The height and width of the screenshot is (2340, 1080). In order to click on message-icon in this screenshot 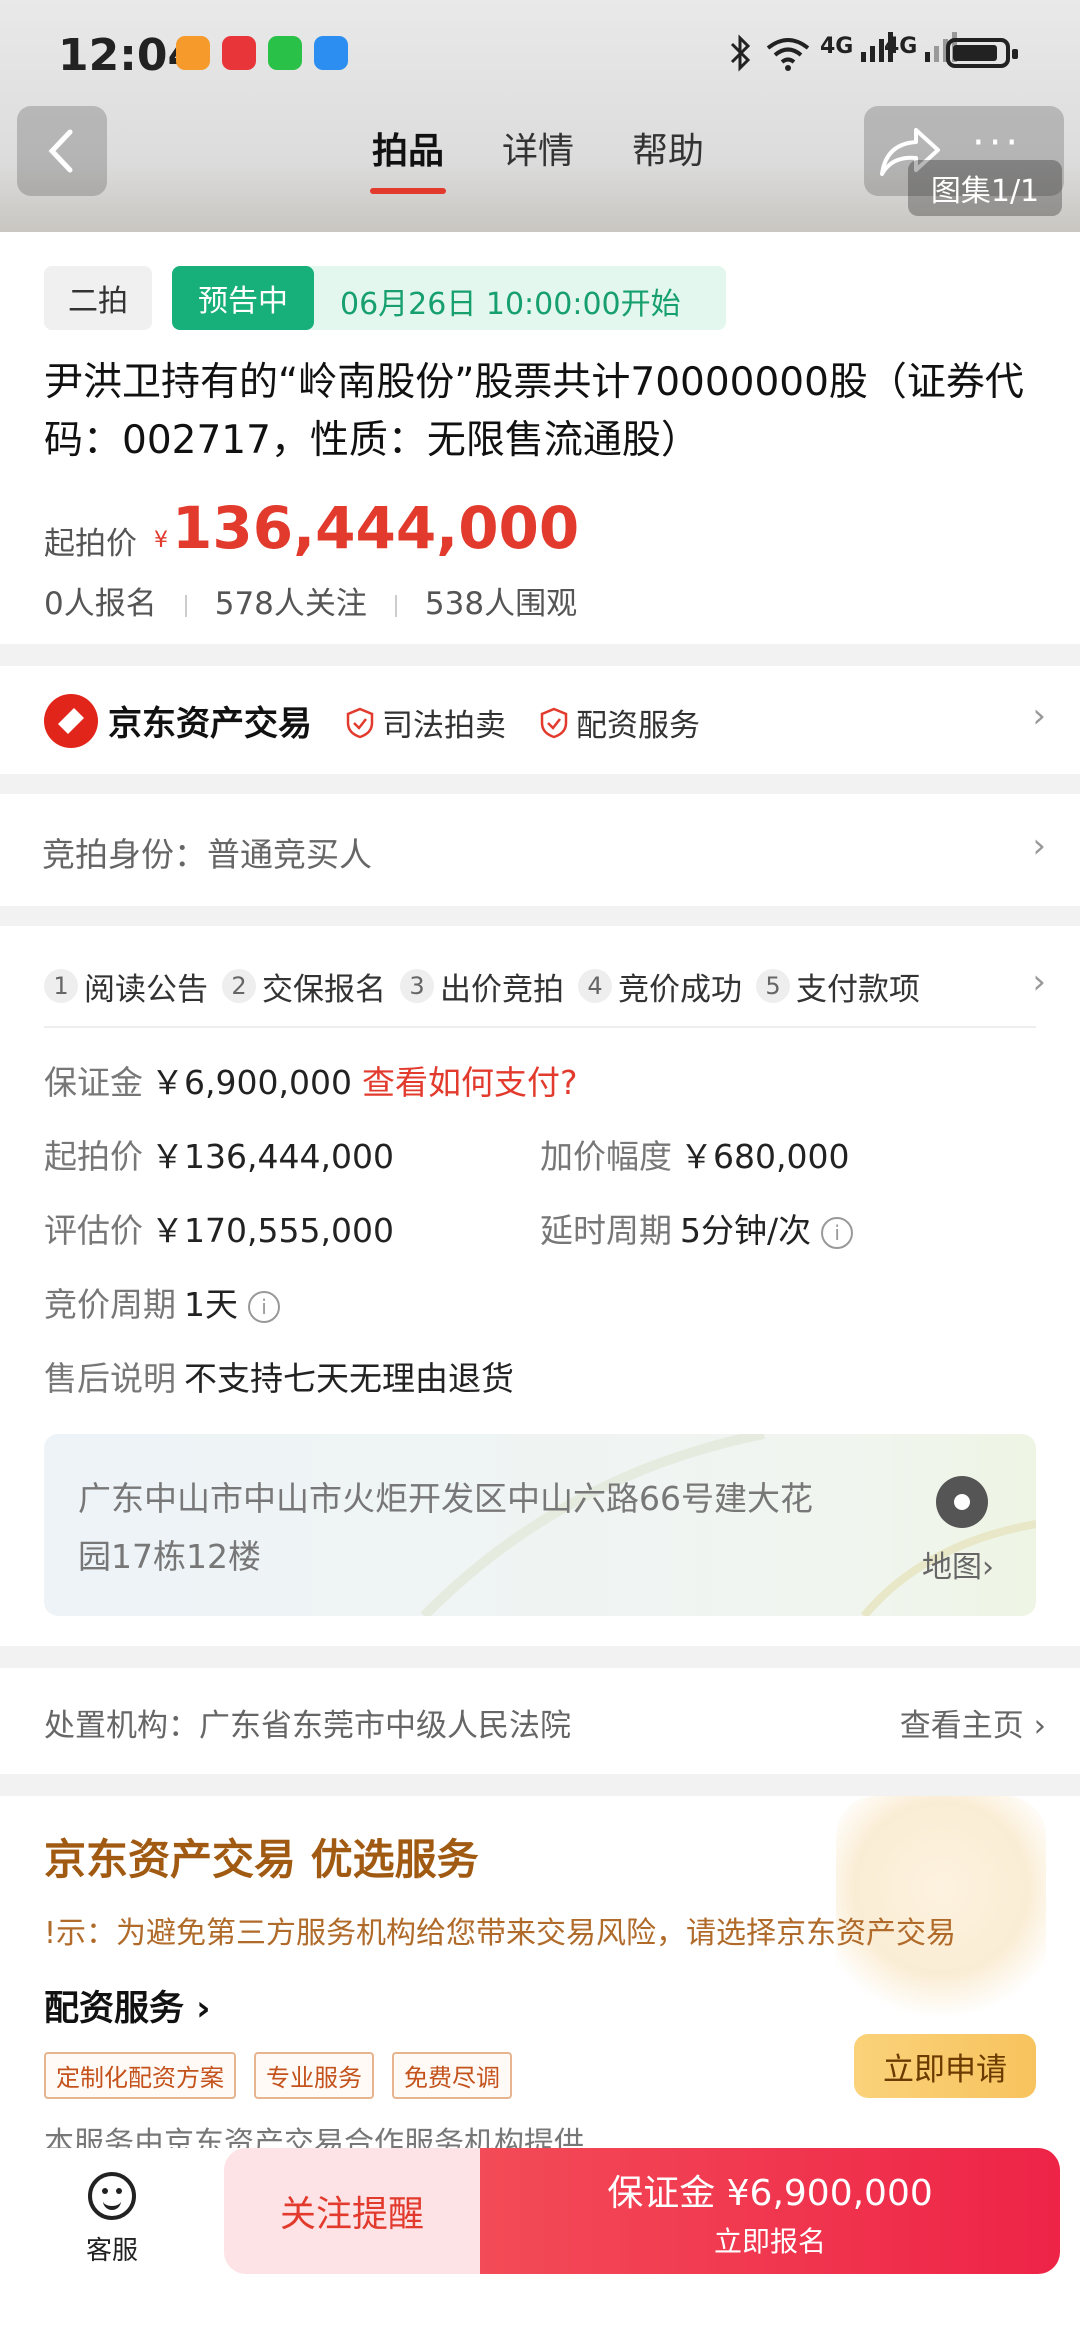, I will do `click(331, 53)`.